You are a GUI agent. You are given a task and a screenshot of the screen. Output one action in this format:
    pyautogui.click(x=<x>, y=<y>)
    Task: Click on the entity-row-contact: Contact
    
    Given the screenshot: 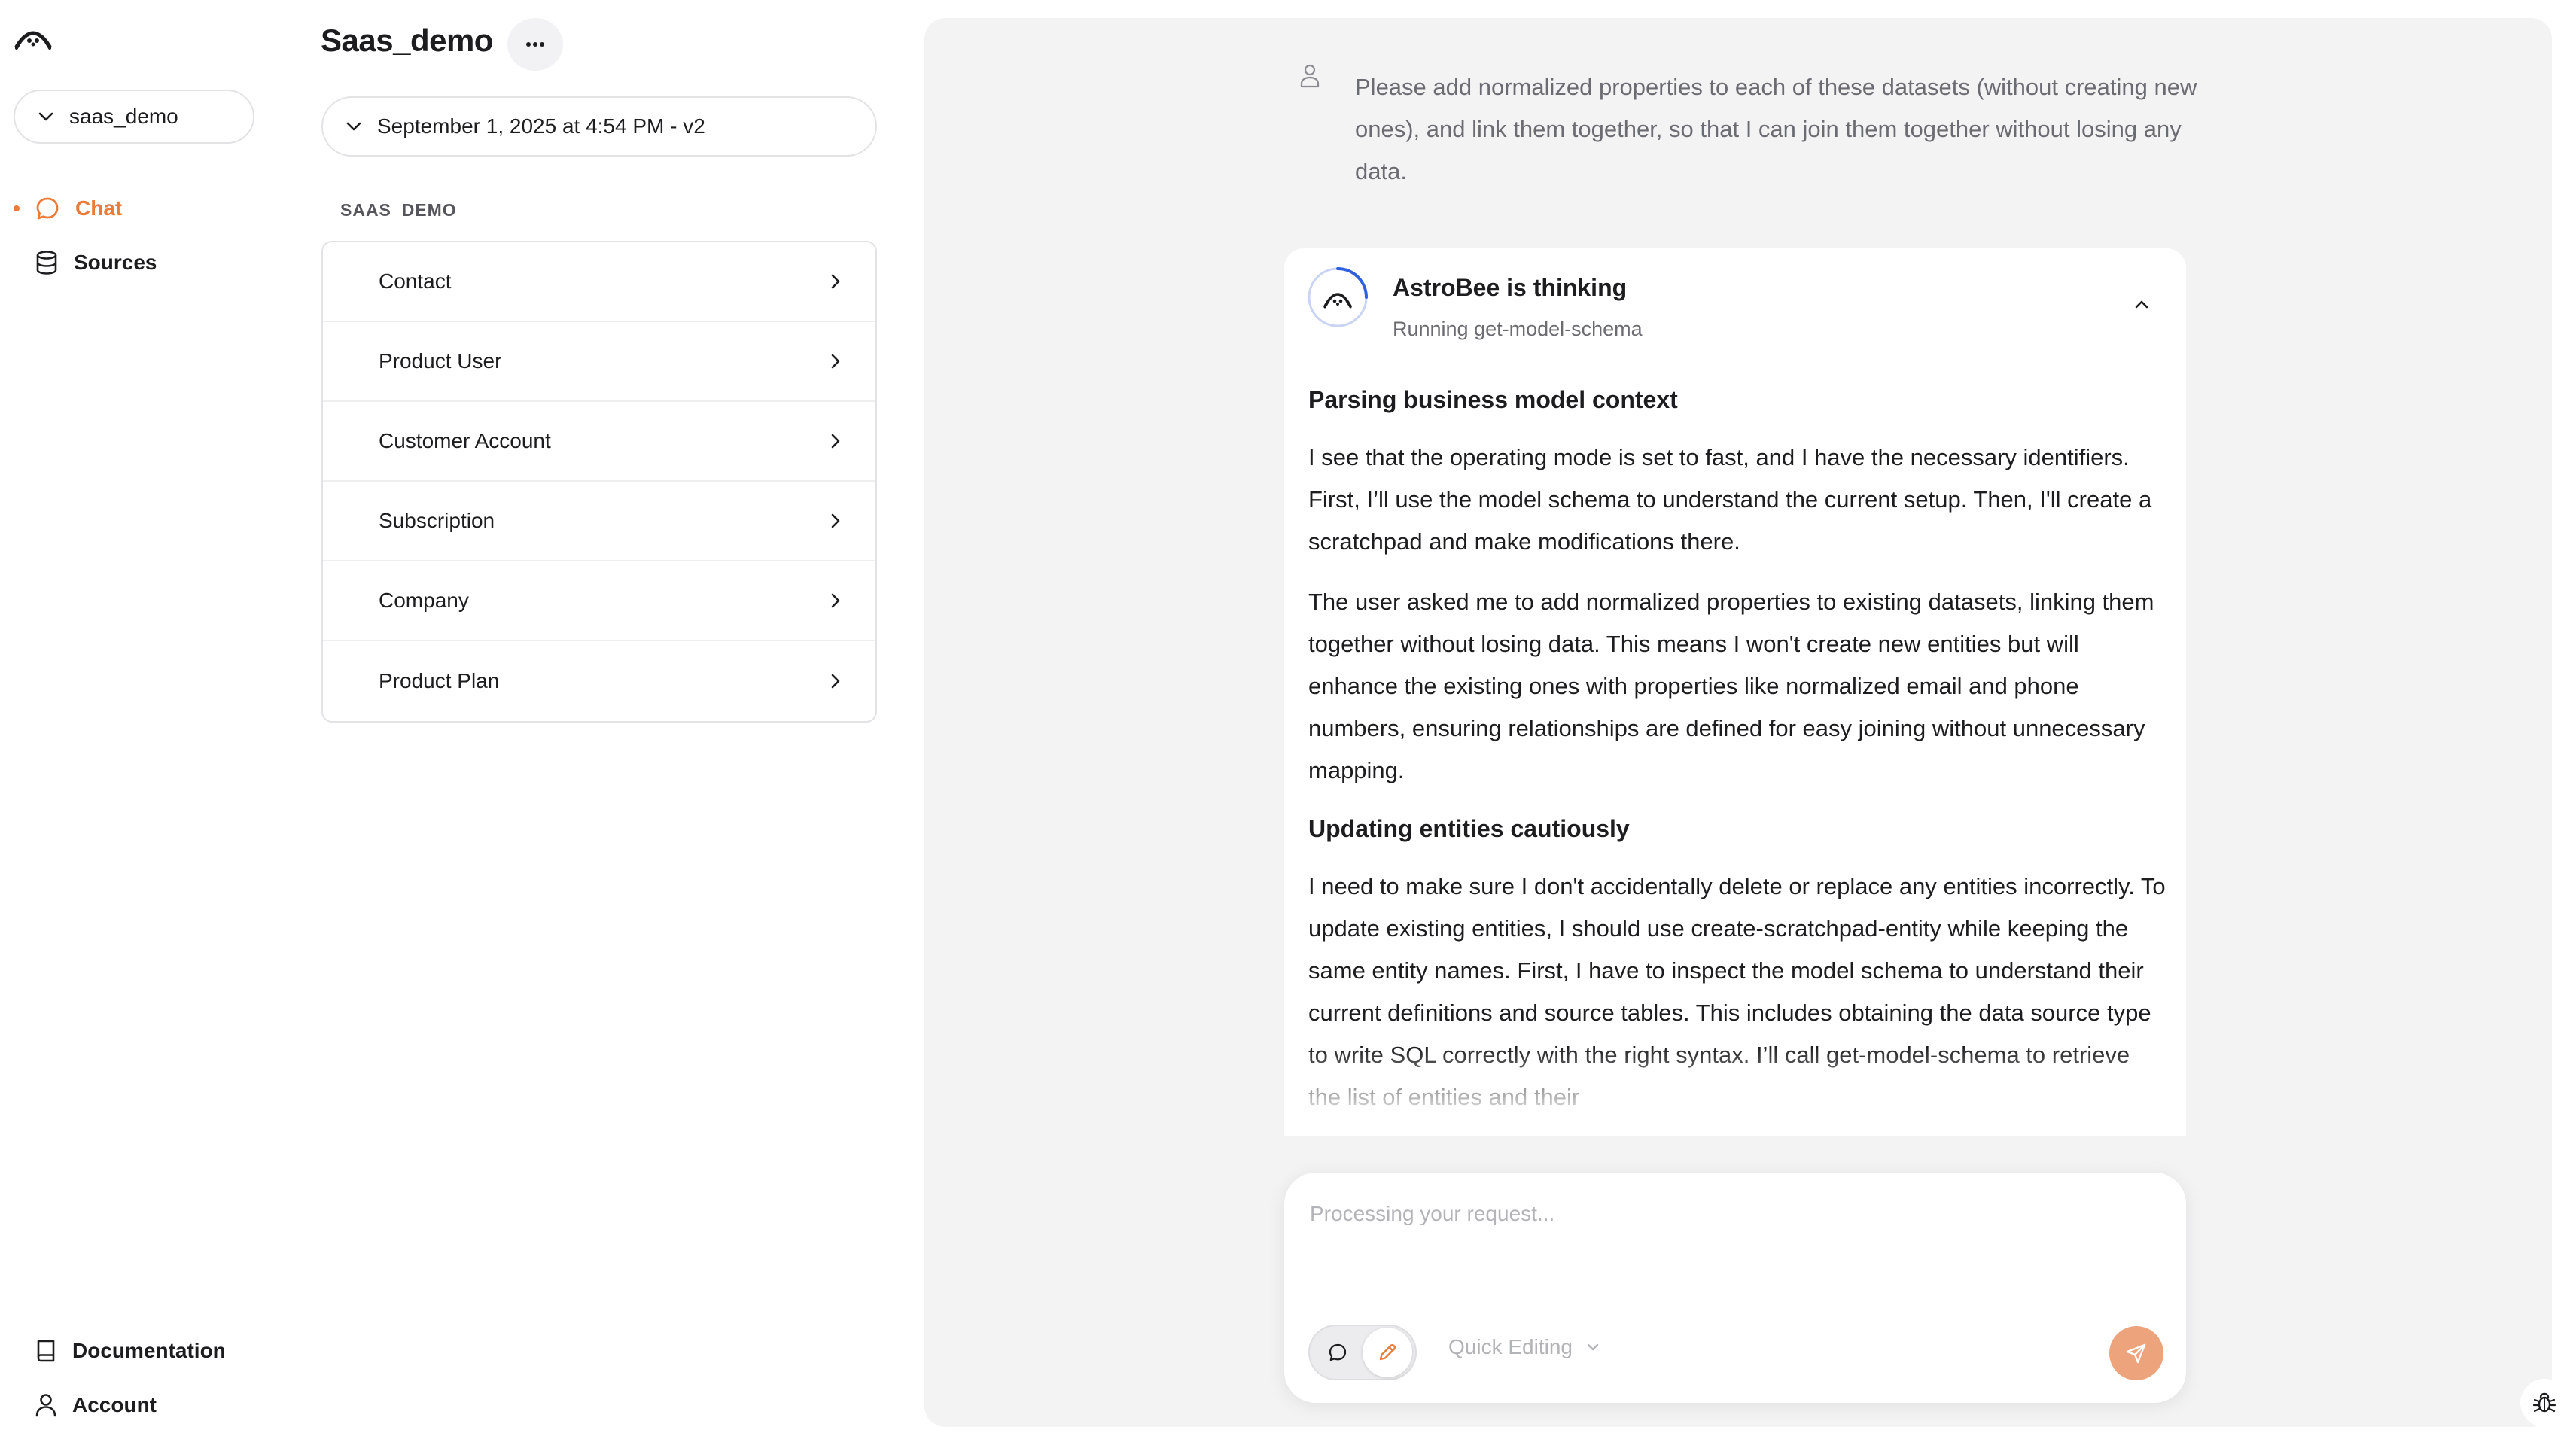 What is the action you would take?
    pyautogui.click(x=599, y=282)
    